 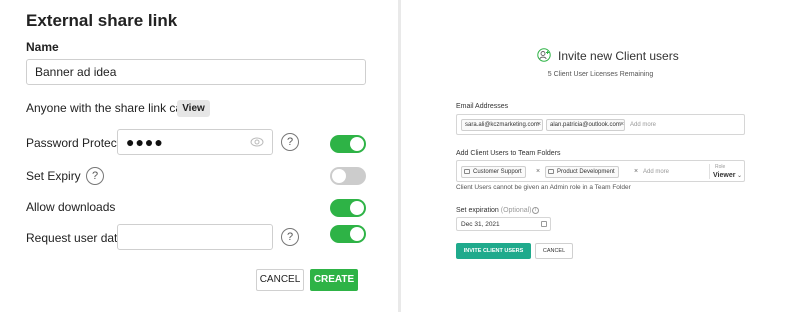 I want to click on folder-chip: Product Development, so click(x=582, y=172).